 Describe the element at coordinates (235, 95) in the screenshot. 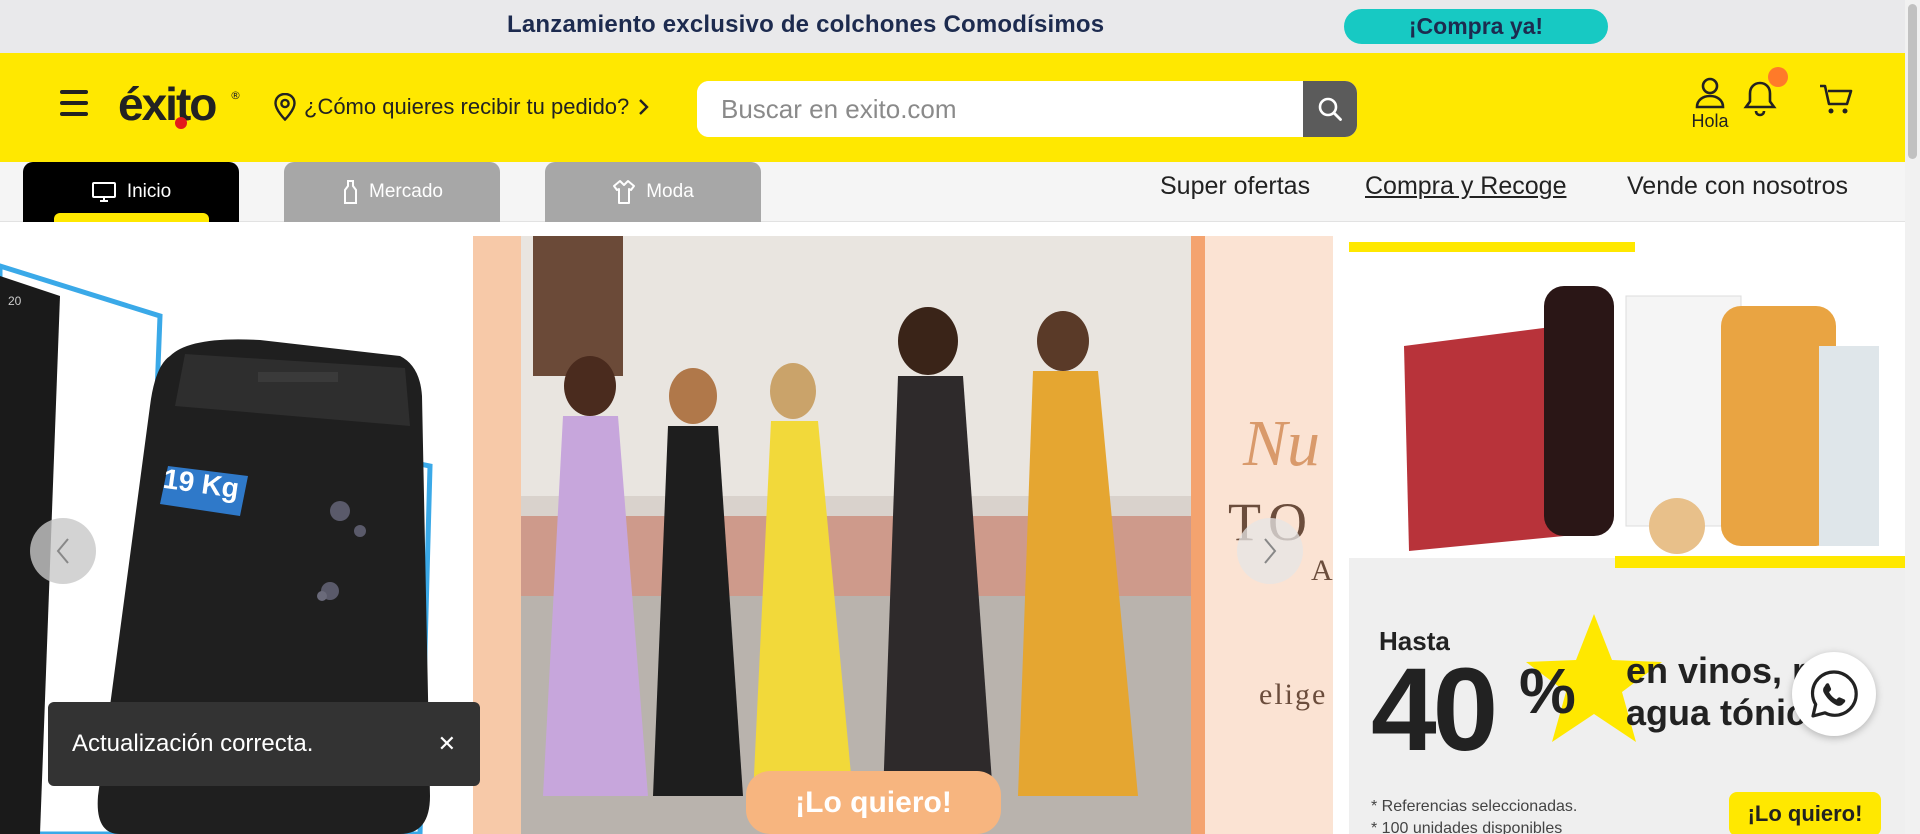

I see `logo-registered-mark: ®` at that location.